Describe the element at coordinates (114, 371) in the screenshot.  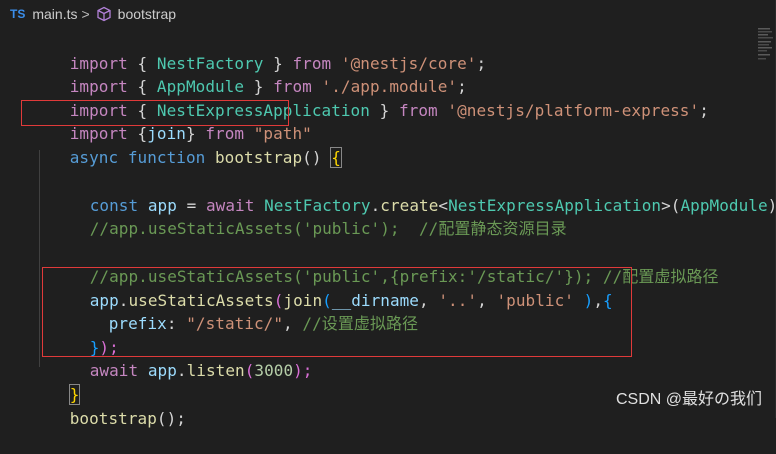
I see `token-keyword: await` at that location.